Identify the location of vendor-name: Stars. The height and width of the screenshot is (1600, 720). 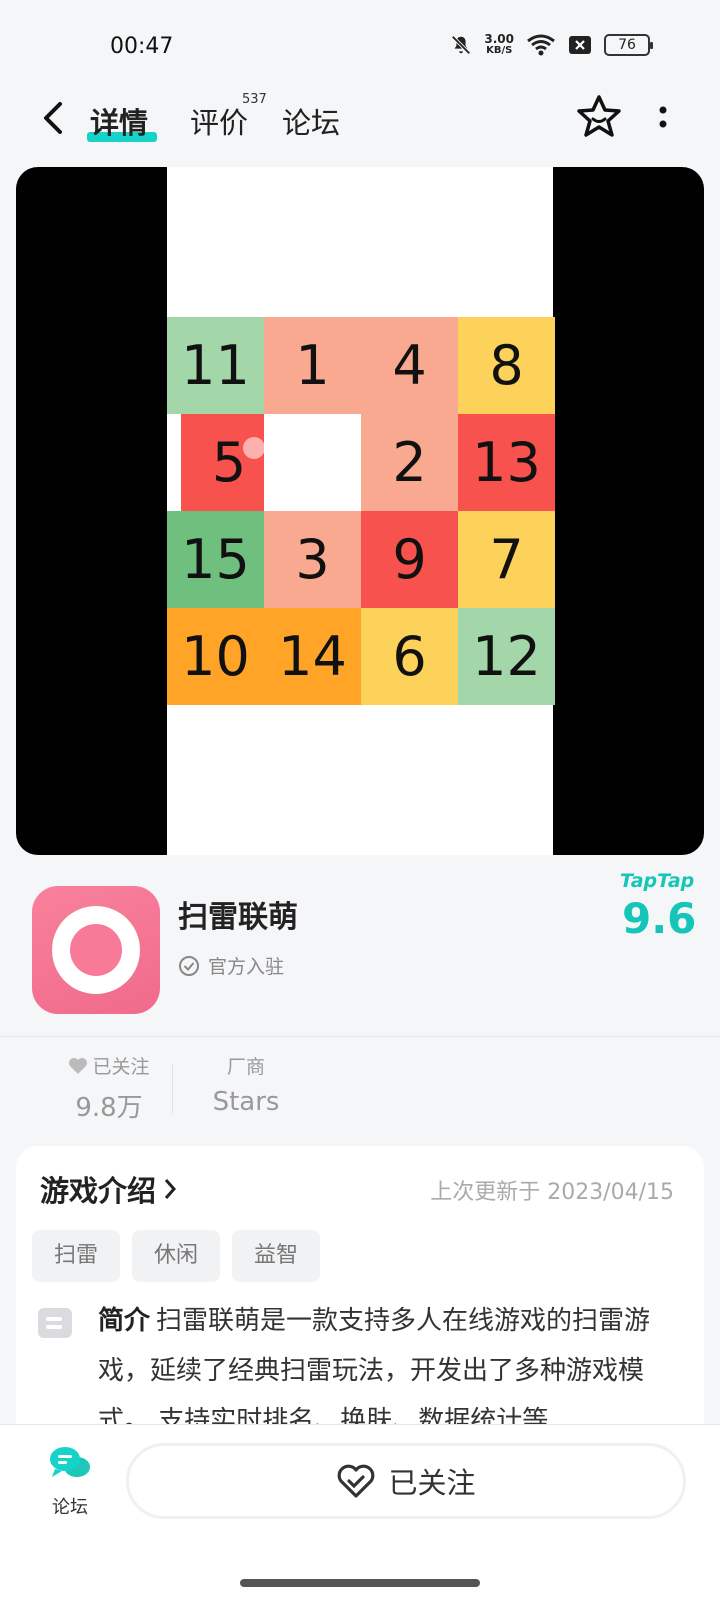
(246, 1102).